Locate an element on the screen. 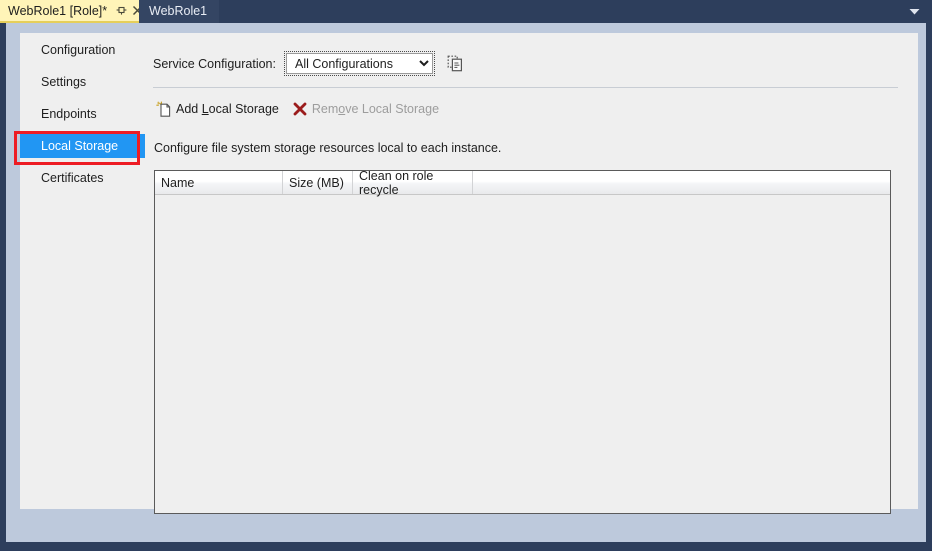  tab-webrole1-role: WebRole1 [Role]* is located at coordinates (76, 11).